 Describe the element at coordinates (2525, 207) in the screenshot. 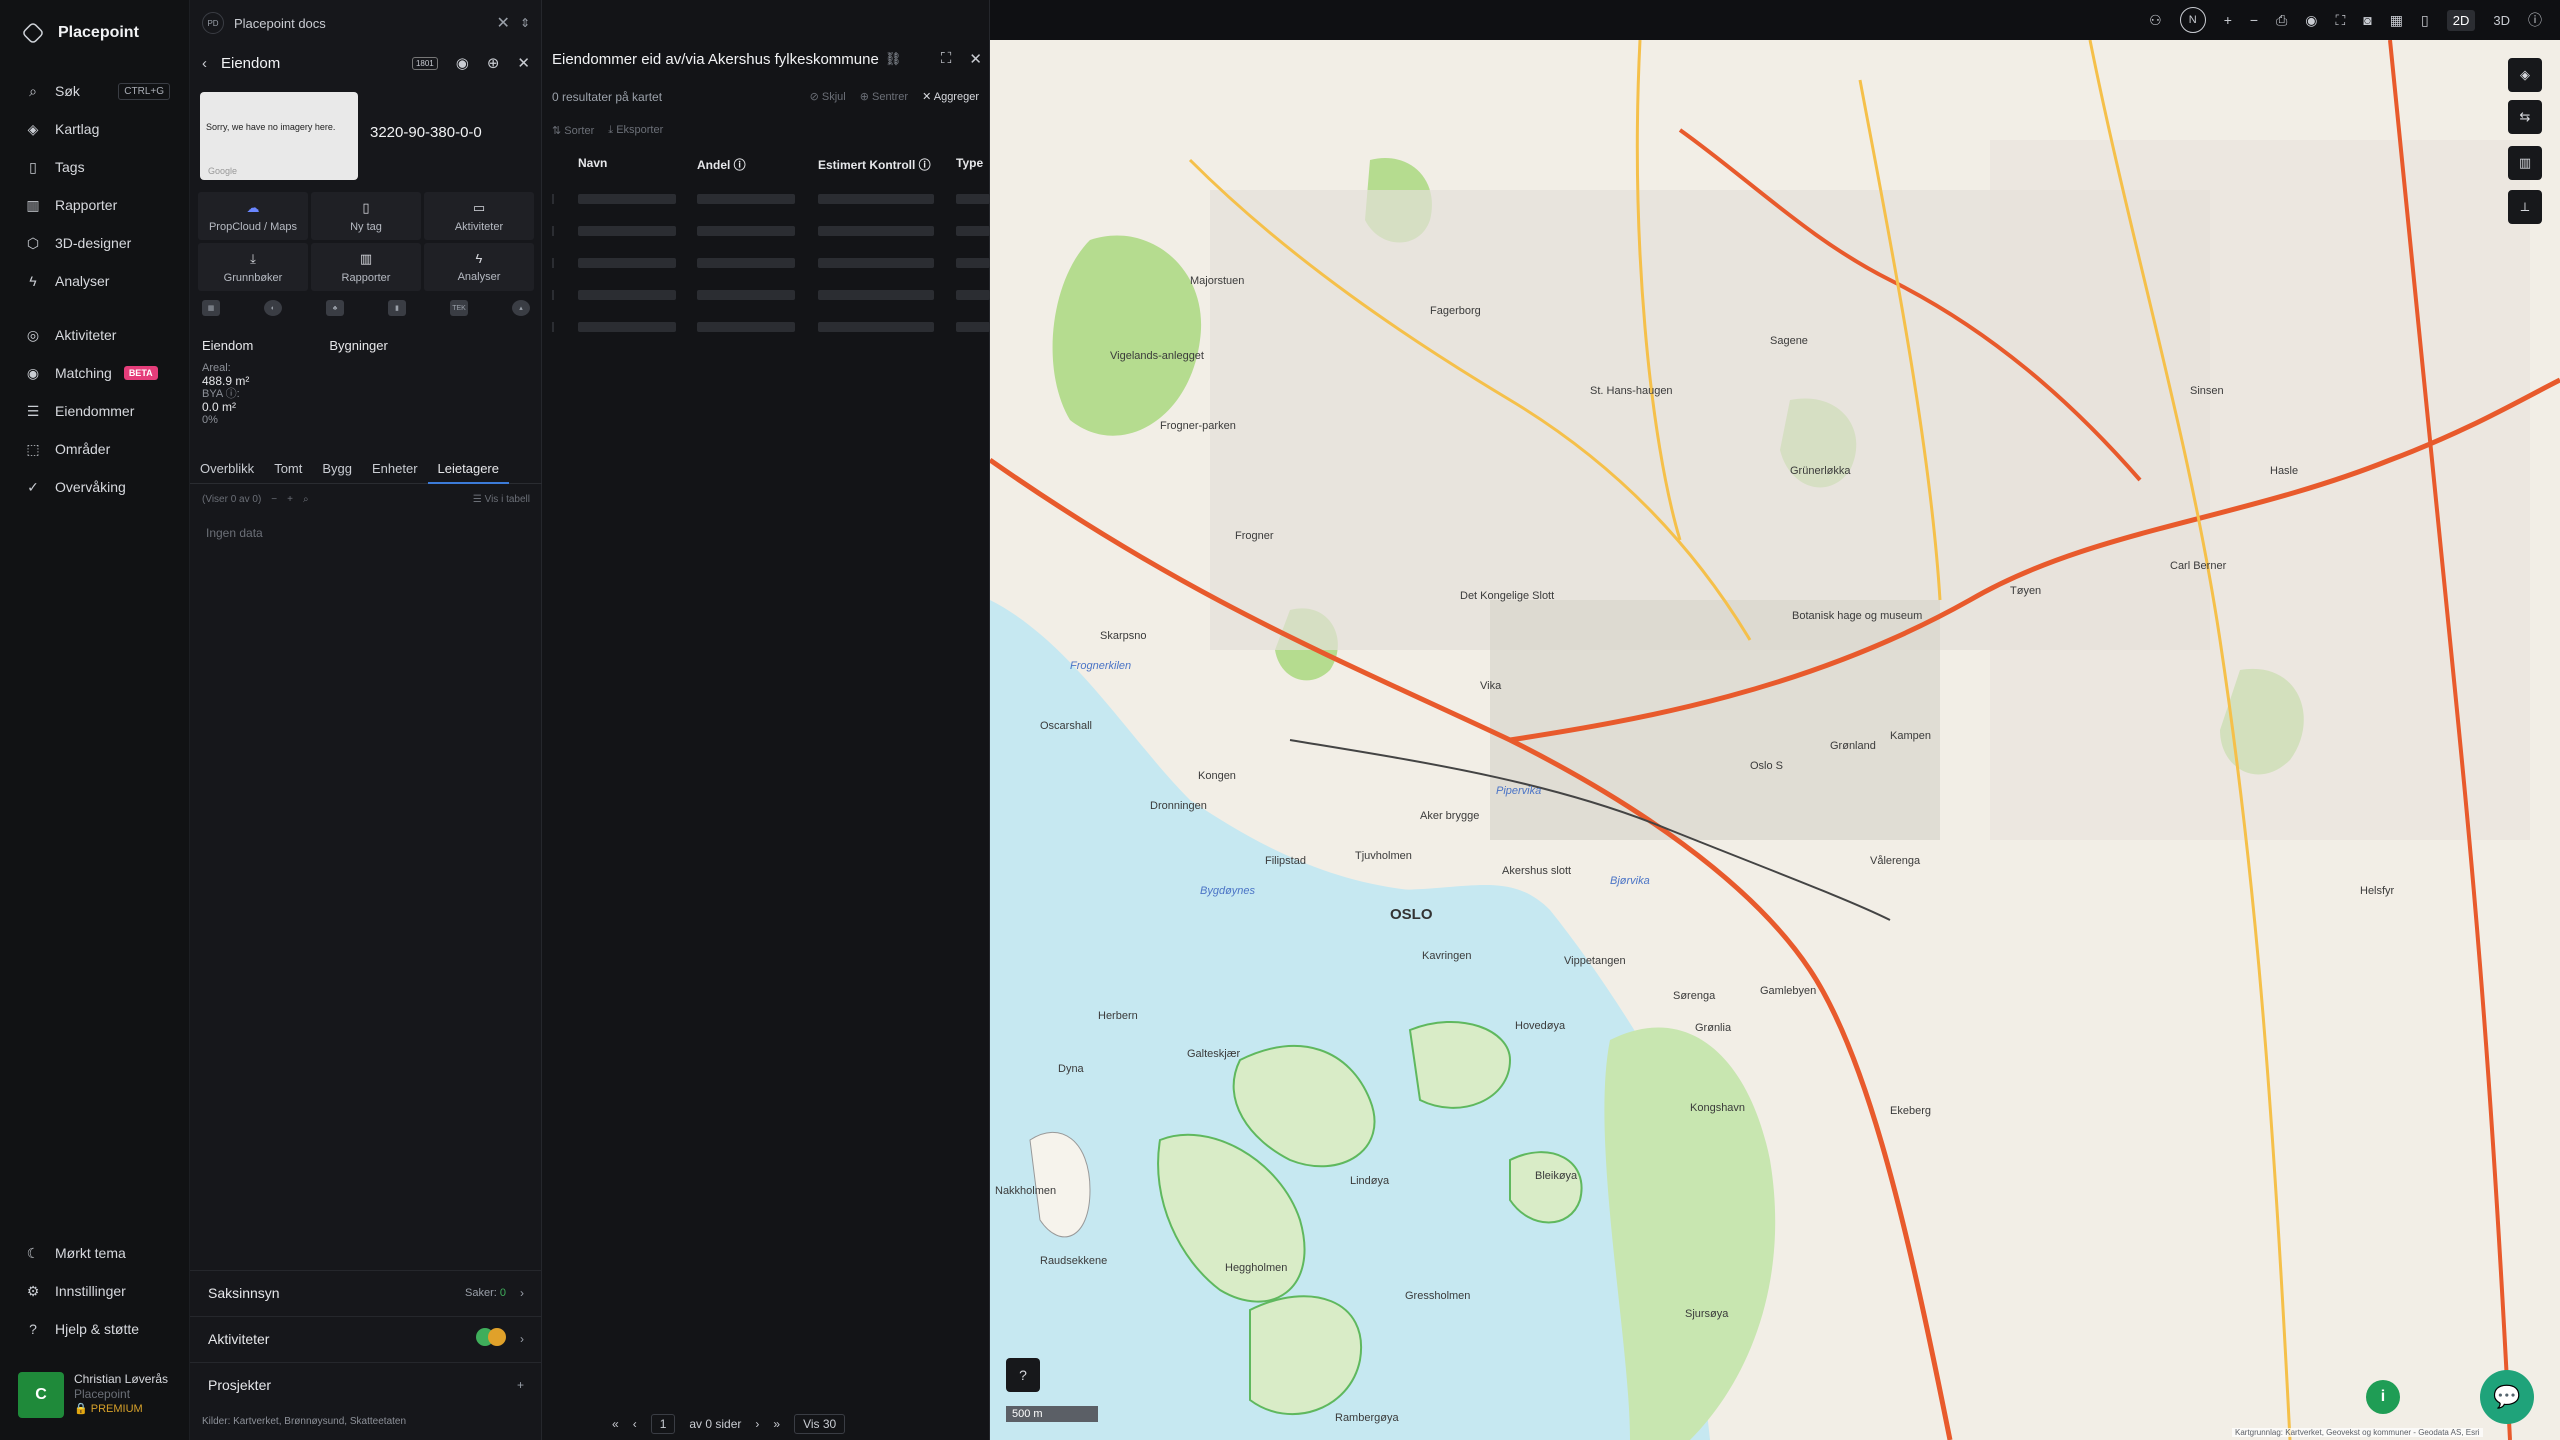

I see `measure-button: ⟂` at that location.